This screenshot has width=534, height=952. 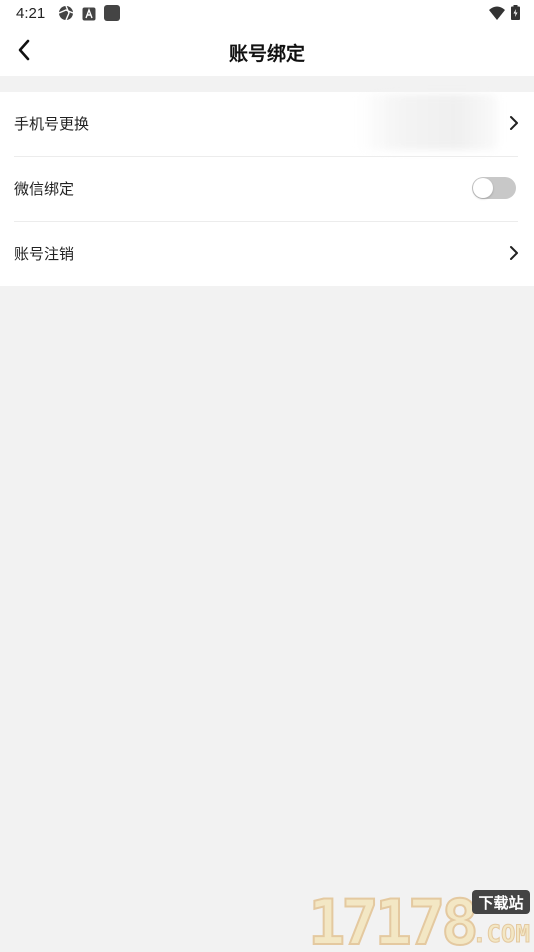 What do you see at coordinates (44, 254) in the screenshot?
I see `account-cancel-label: 账号注销` at bounding box center [44, 254].